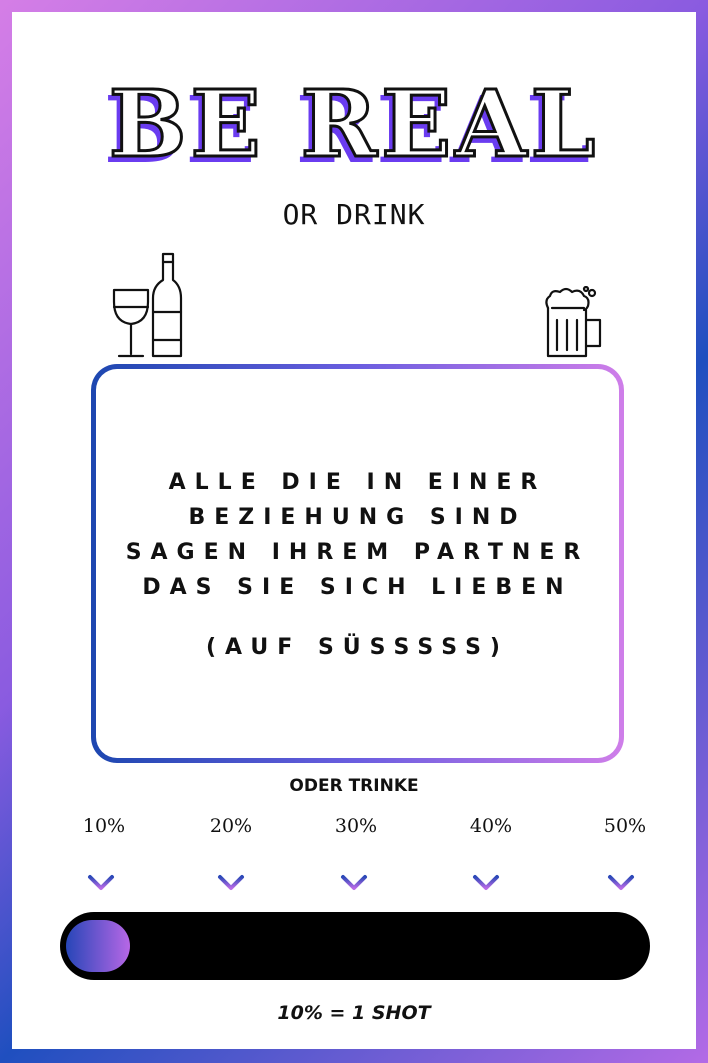 The image size is (708, 1063). What do you see at coordinates (147, 305) in the screenshot?
I see `wine-glass-and-bottle-icon` at bounding box center [147, 305].